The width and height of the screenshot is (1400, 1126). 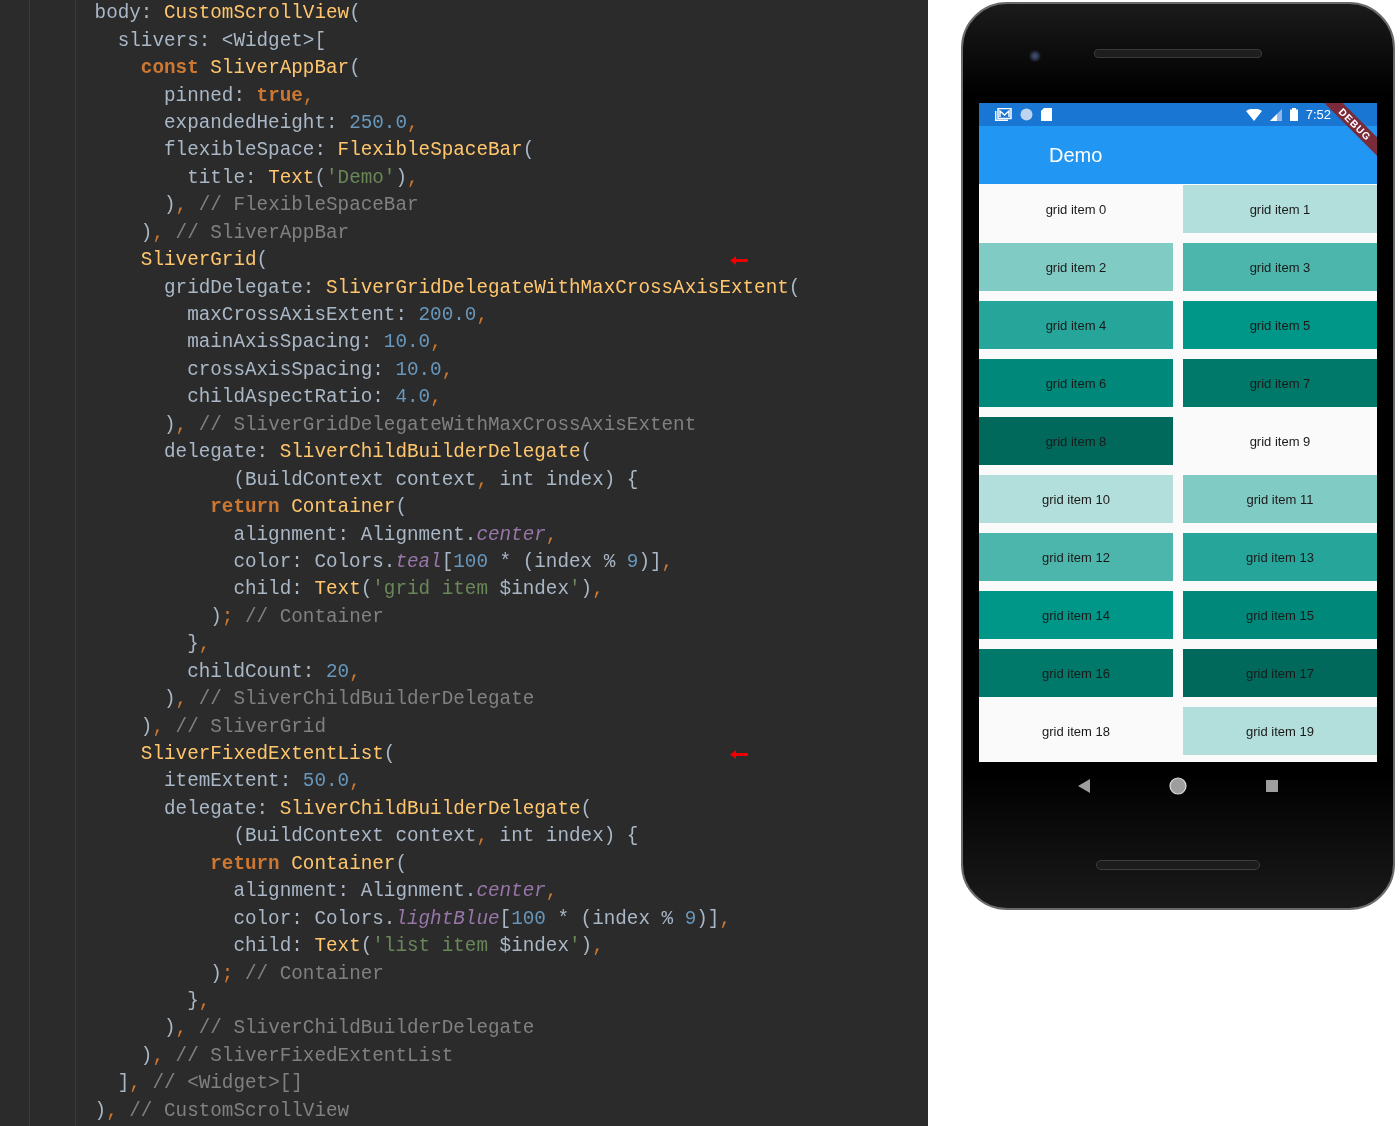 I want to click on code-line: maxCrossAxisExtent: 200.0,, so click(x=337, y=316).